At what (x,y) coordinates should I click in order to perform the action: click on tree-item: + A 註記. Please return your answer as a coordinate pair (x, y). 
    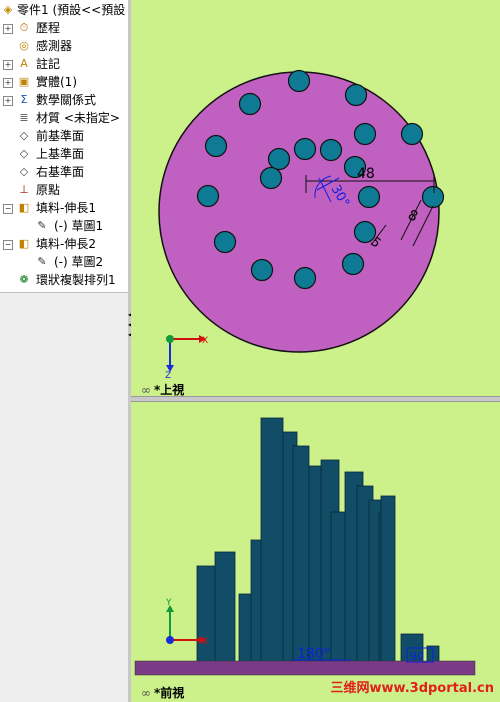
    Looking at the image, I should click on (64, 64).